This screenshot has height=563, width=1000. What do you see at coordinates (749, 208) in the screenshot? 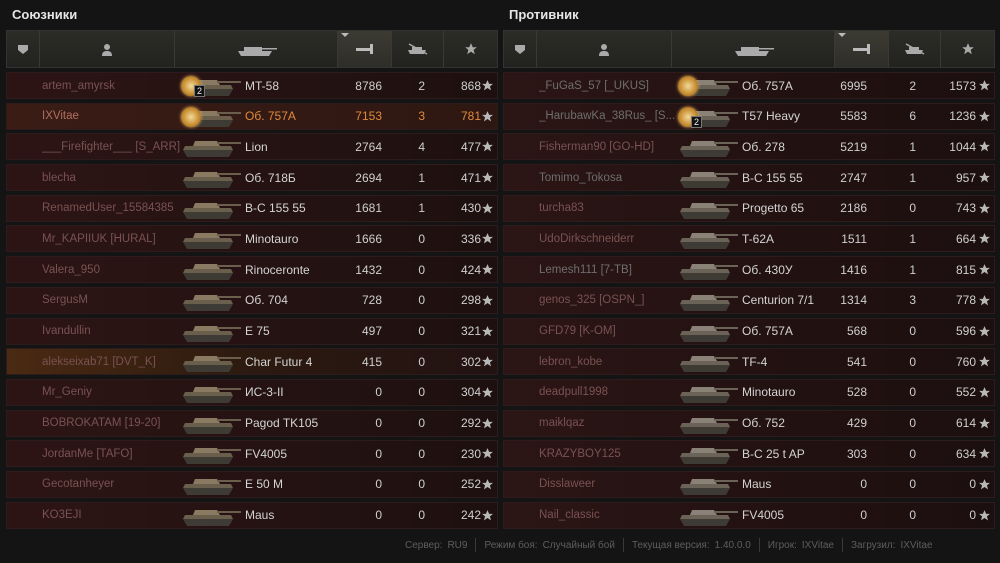
I see `player-row: turcha83 Progetto 65 2186 0 743` at bounding box center [749, 208].